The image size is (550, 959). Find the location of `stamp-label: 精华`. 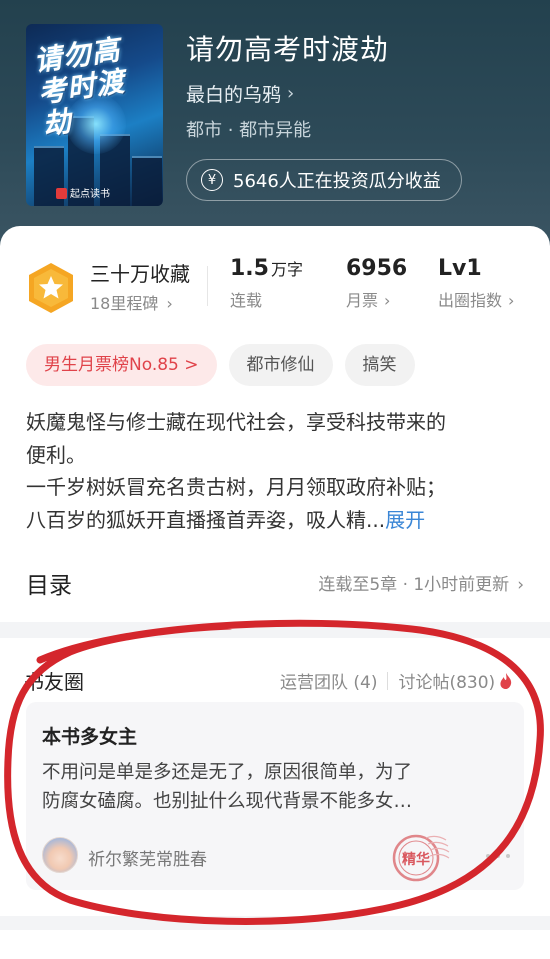

stamp-label: 精华 is located at coordinates (416, 859).